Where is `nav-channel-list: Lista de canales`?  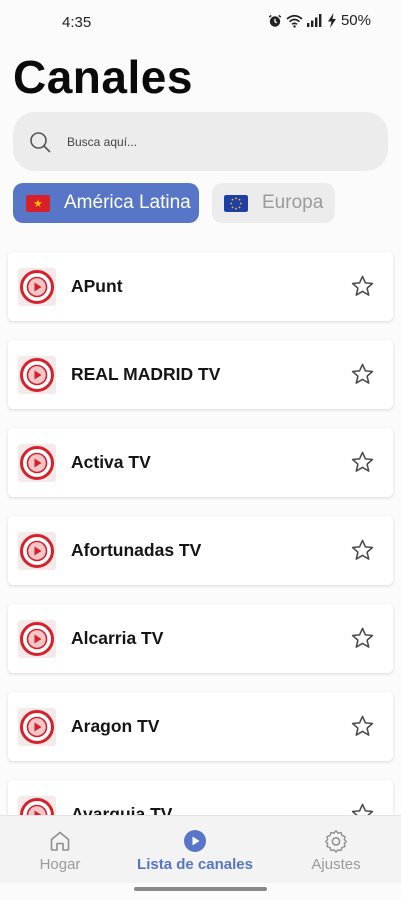 nav-channel-list: Lista de canales is located at coordinates (195, 849).